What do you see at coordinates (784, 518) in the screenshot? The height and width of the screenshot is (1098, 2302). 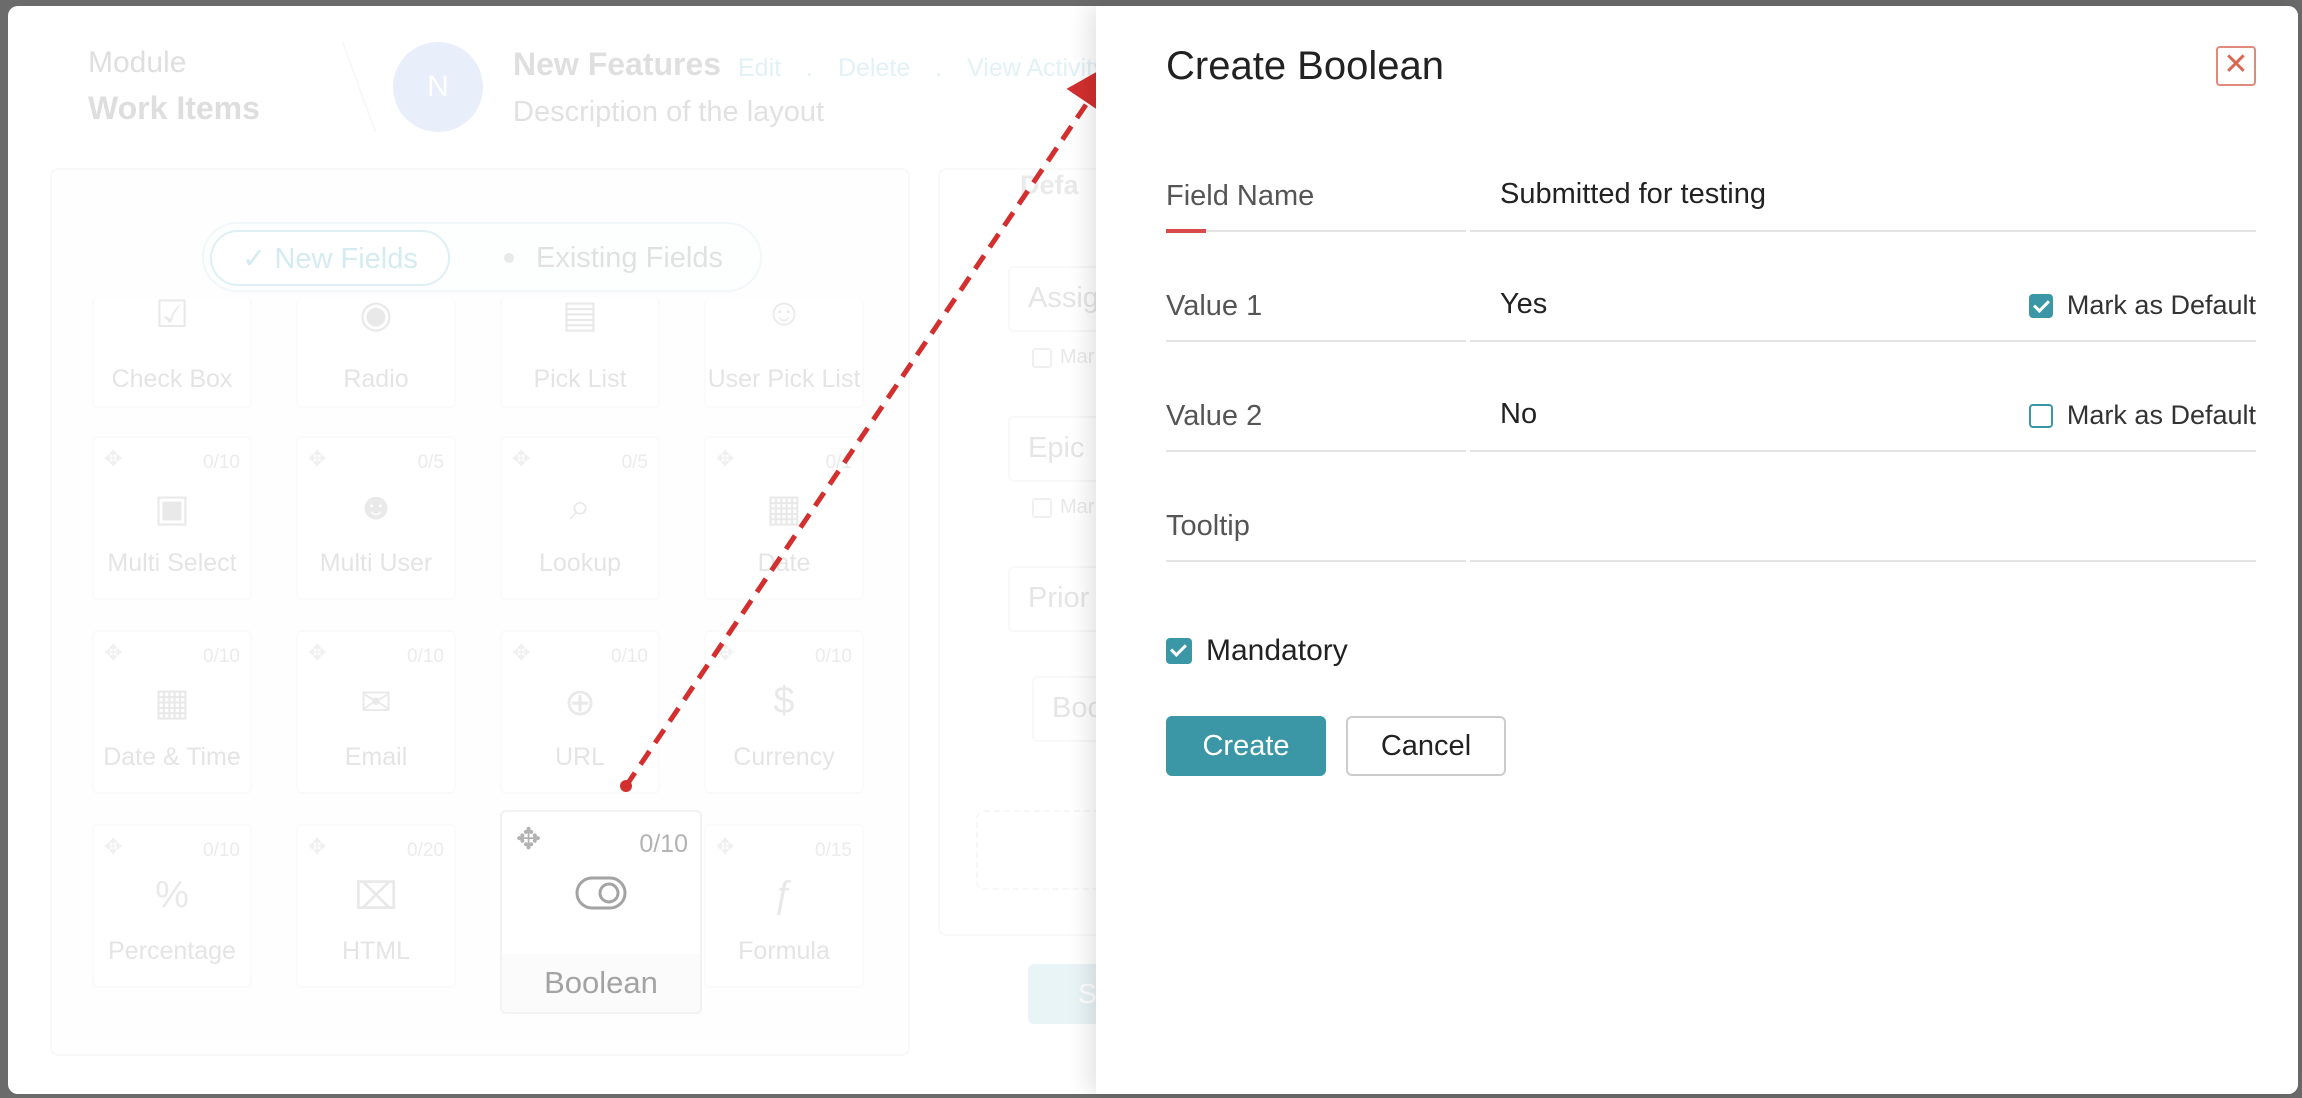 I see `field-tile-date: ✥ 0/1 ▦ Date` at bounding box center [784, 518].